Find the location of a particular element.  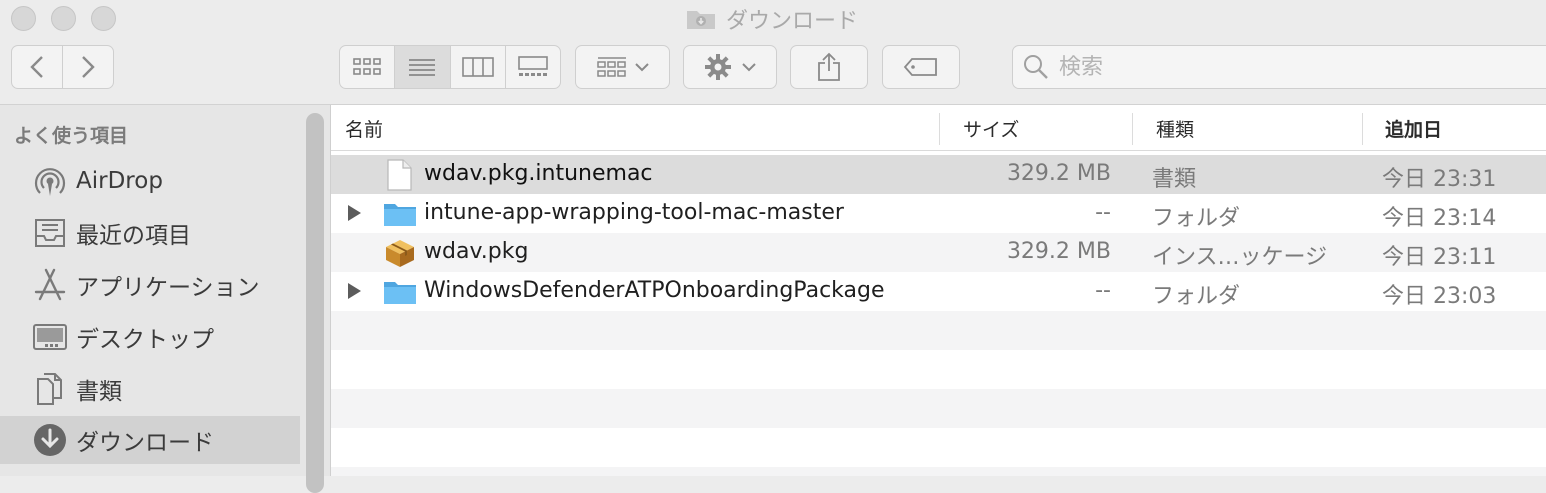

forward-button is located at coordinates (87, 67).